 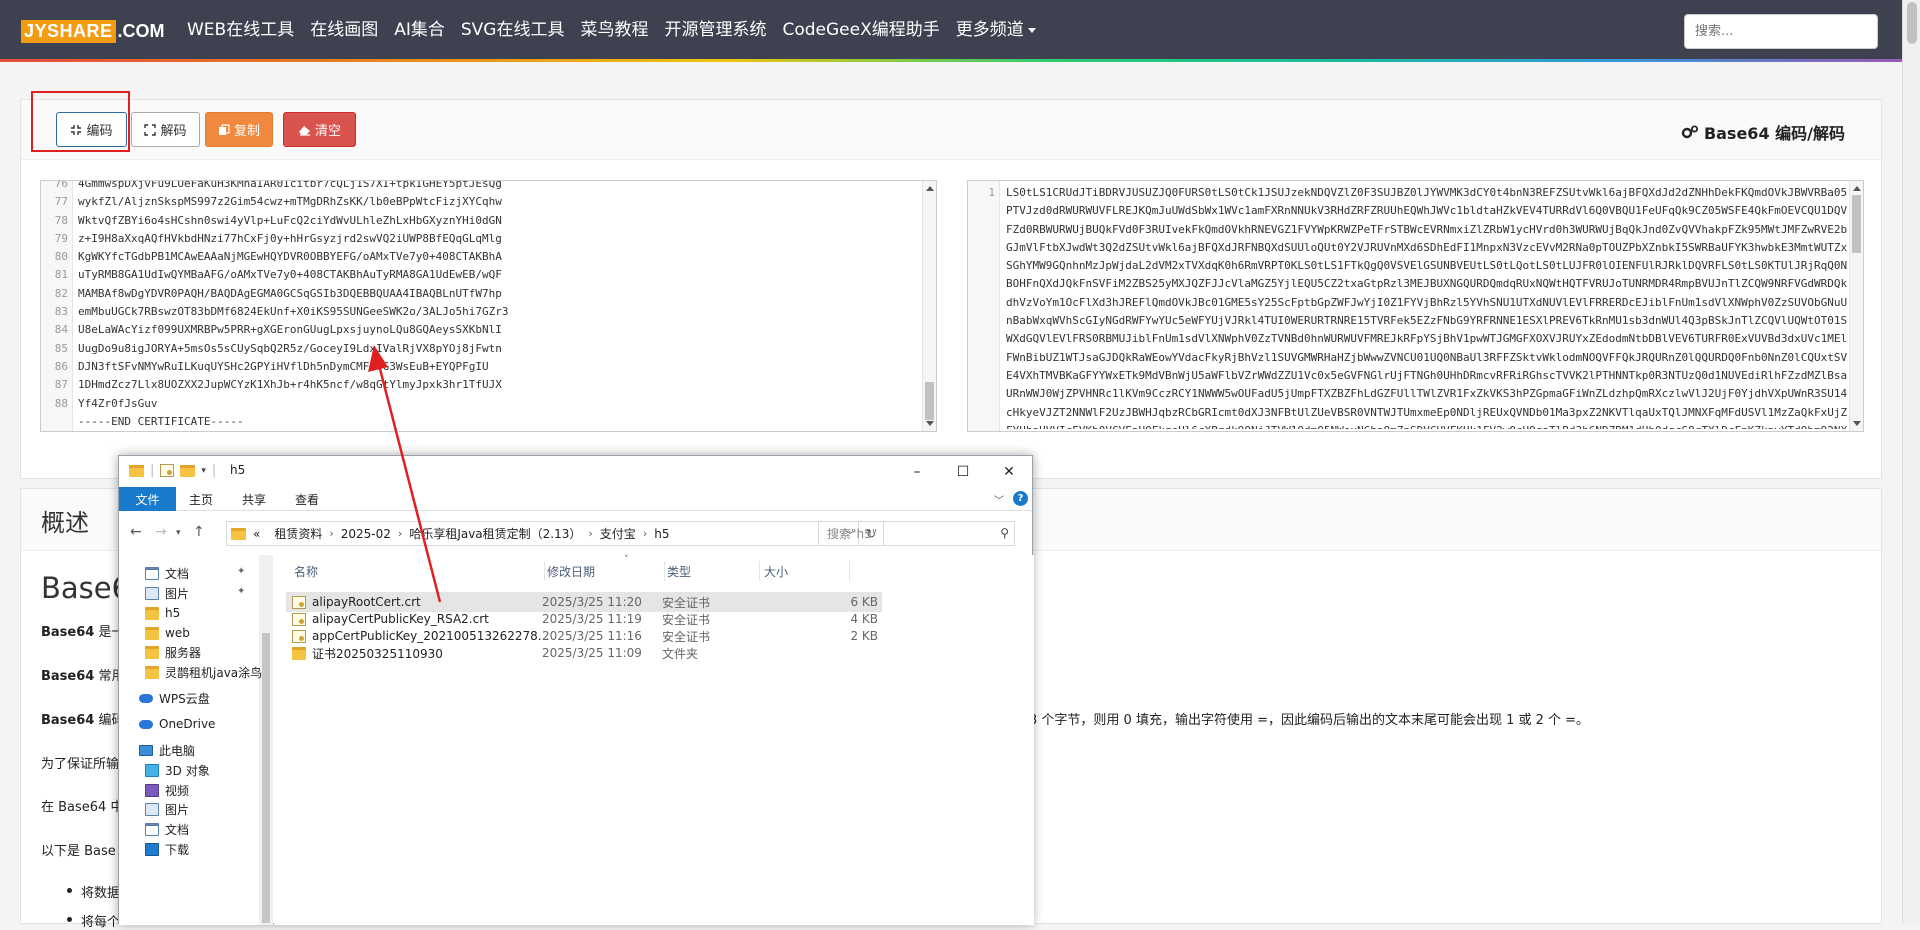 I want to click on output-scroll-thumb, so click(x=1856, y=224).